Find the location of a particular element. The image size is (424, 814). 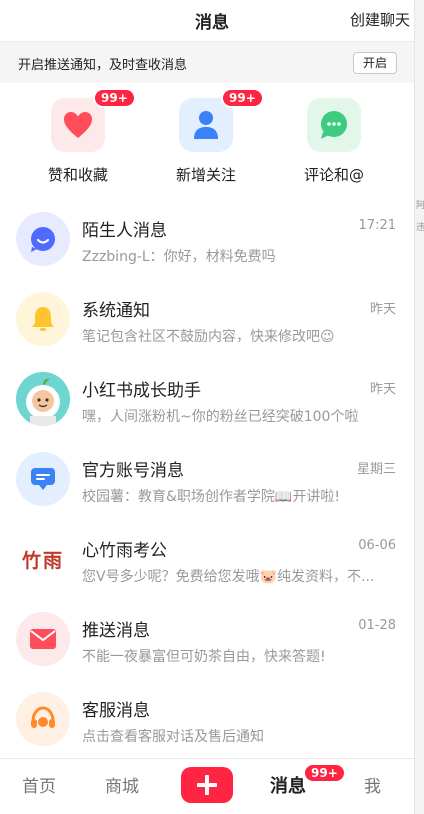

quick-comments-mentions: 评论和@ is located at coordinates (334, 141).